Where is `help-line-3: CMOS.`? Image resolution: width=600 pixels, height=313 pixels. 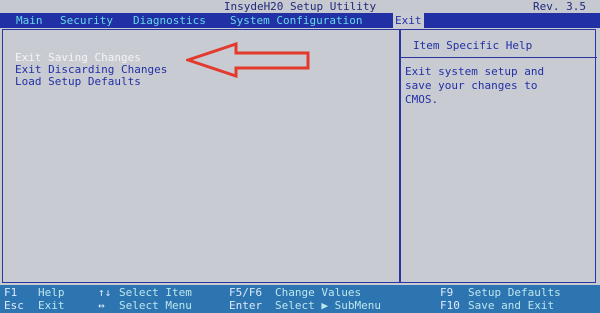 help-line-3: CMOS. is located at coordinates (422, 99).